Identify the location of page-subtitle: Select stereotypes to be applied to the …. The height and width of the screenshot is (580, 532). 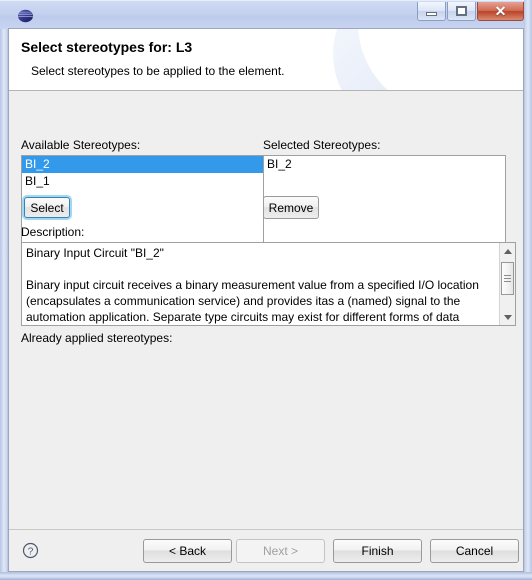
(158, 71).